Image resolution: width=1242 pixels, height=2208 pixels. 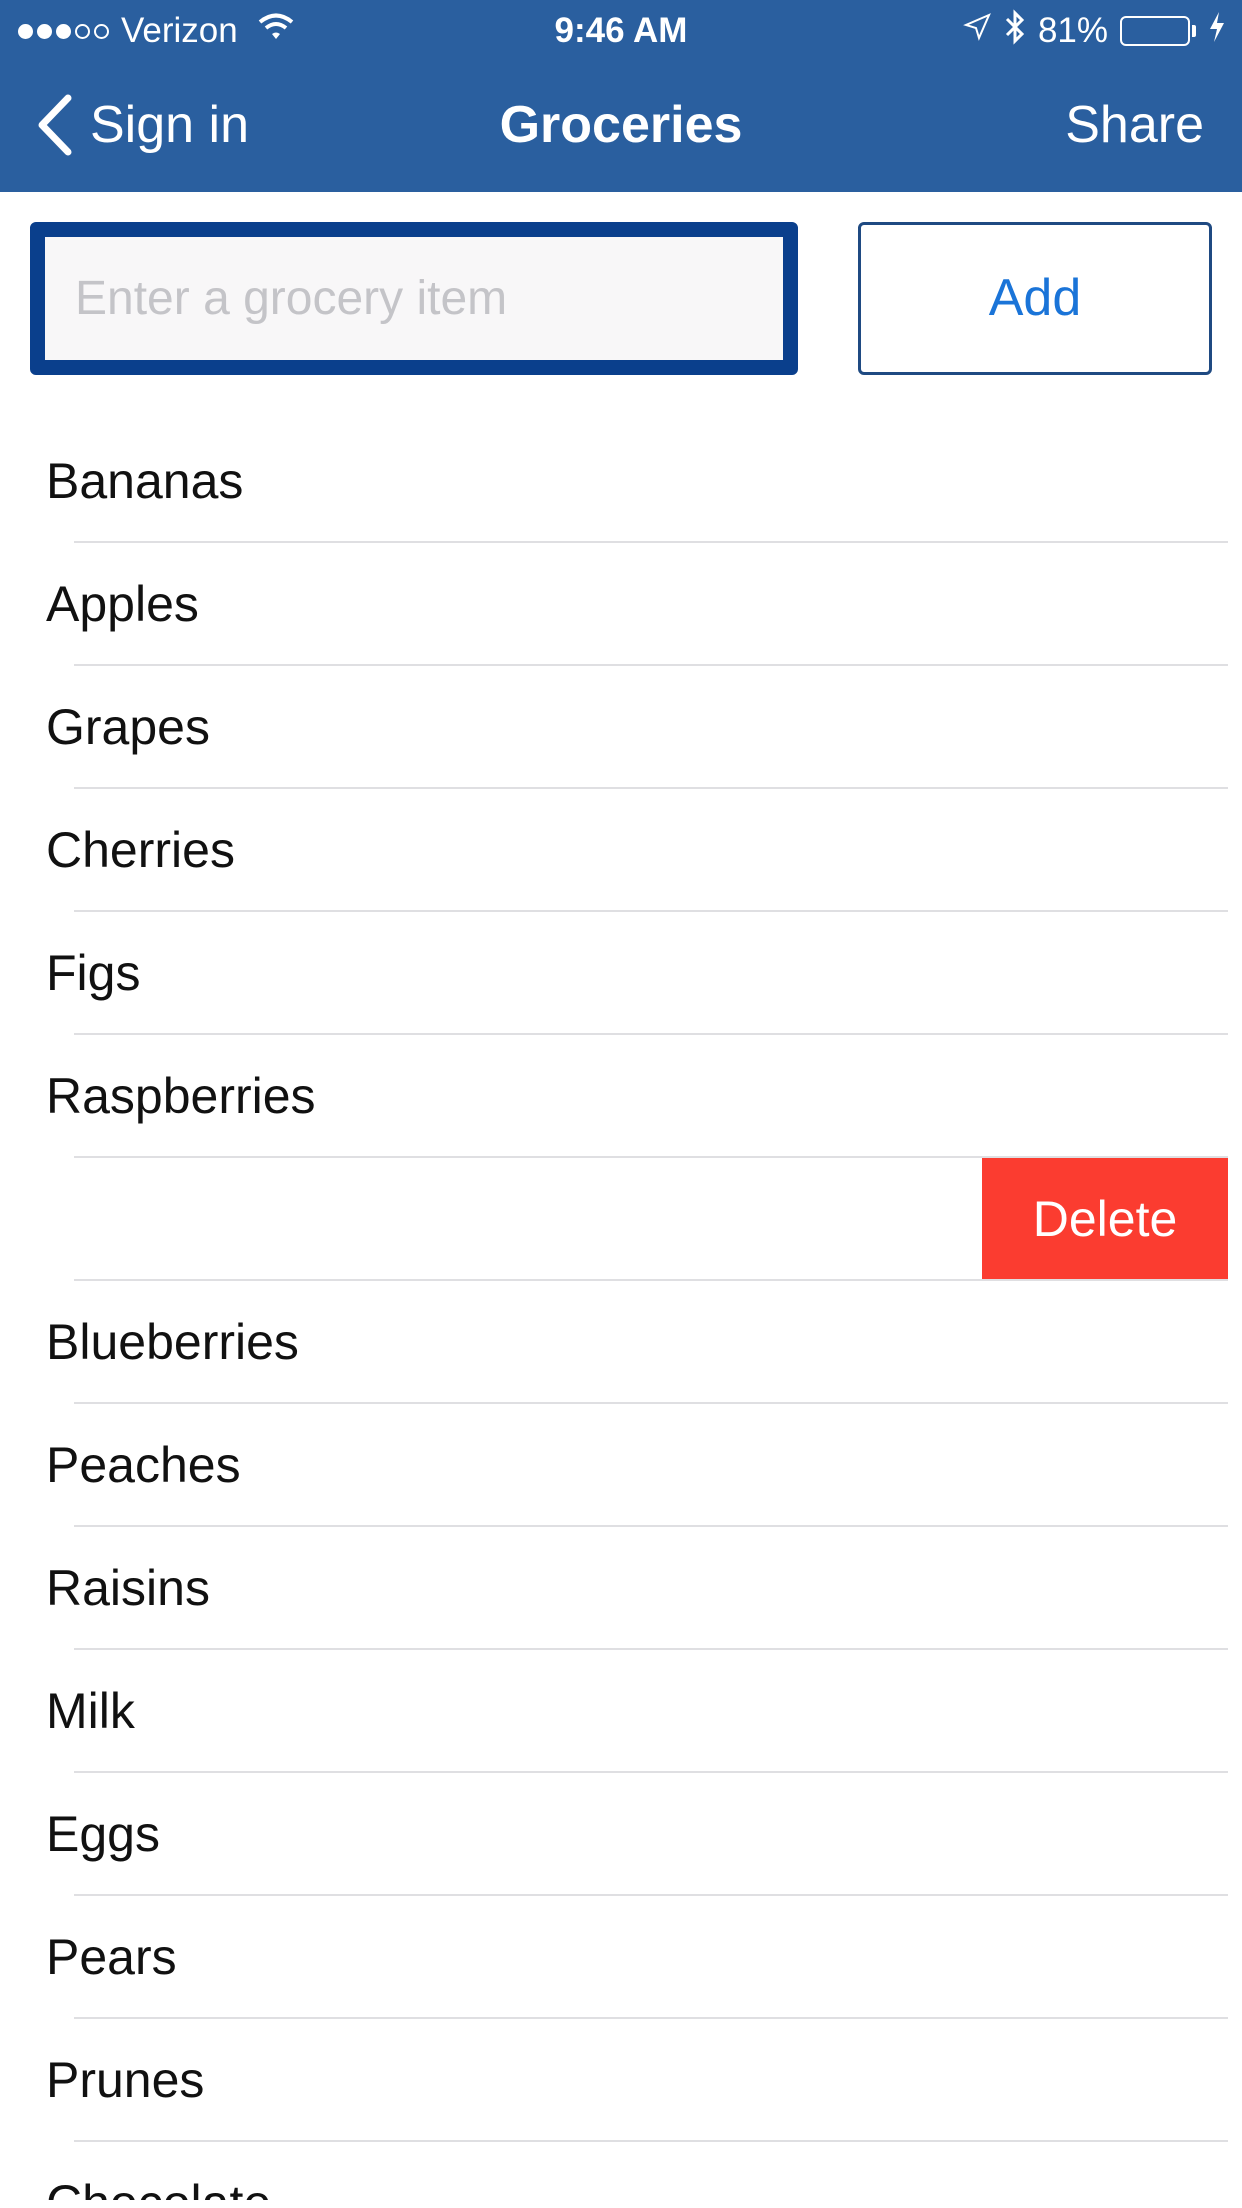 What do you see at coordinates (128, 1588) in the screenshot?
I see `list-item-label: Raisins` at bounding box center [128, 1588].